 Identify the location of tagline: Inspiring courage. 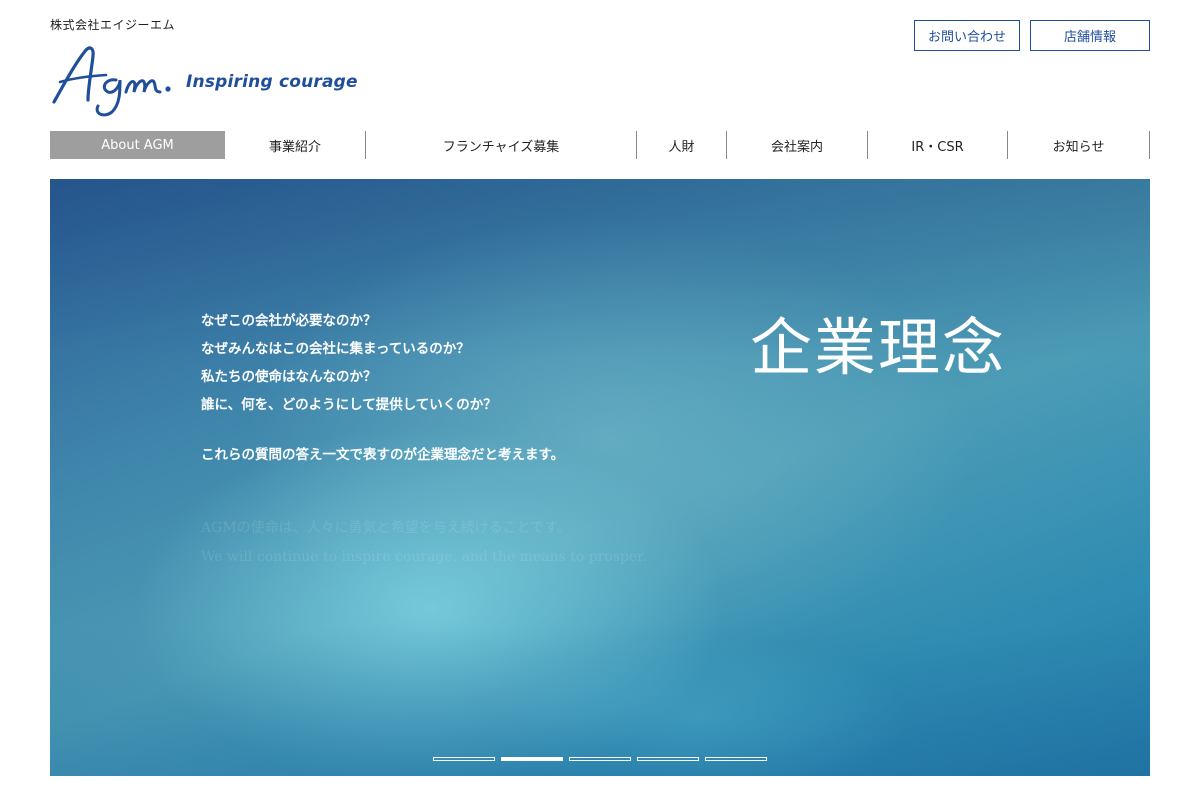
(272, 82).